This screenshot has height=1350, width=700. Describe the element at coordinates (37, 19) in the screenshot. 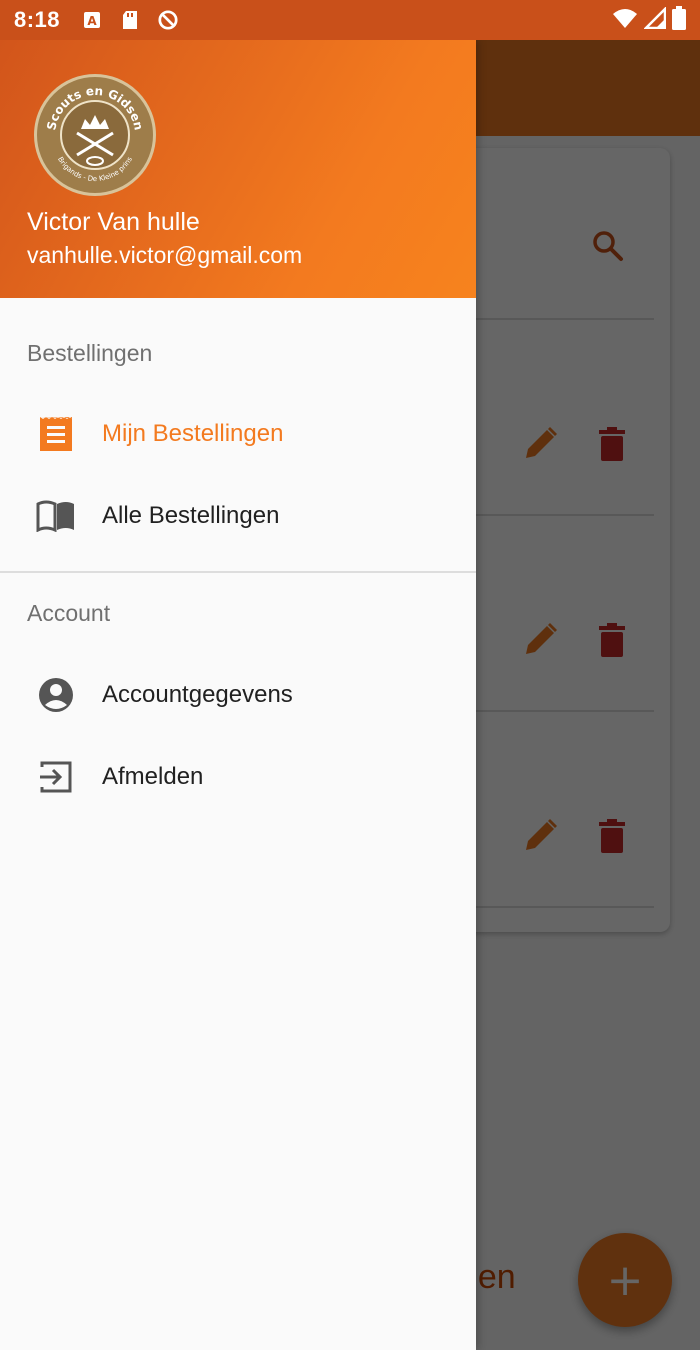

I see `status-time: 8:18` at that location.